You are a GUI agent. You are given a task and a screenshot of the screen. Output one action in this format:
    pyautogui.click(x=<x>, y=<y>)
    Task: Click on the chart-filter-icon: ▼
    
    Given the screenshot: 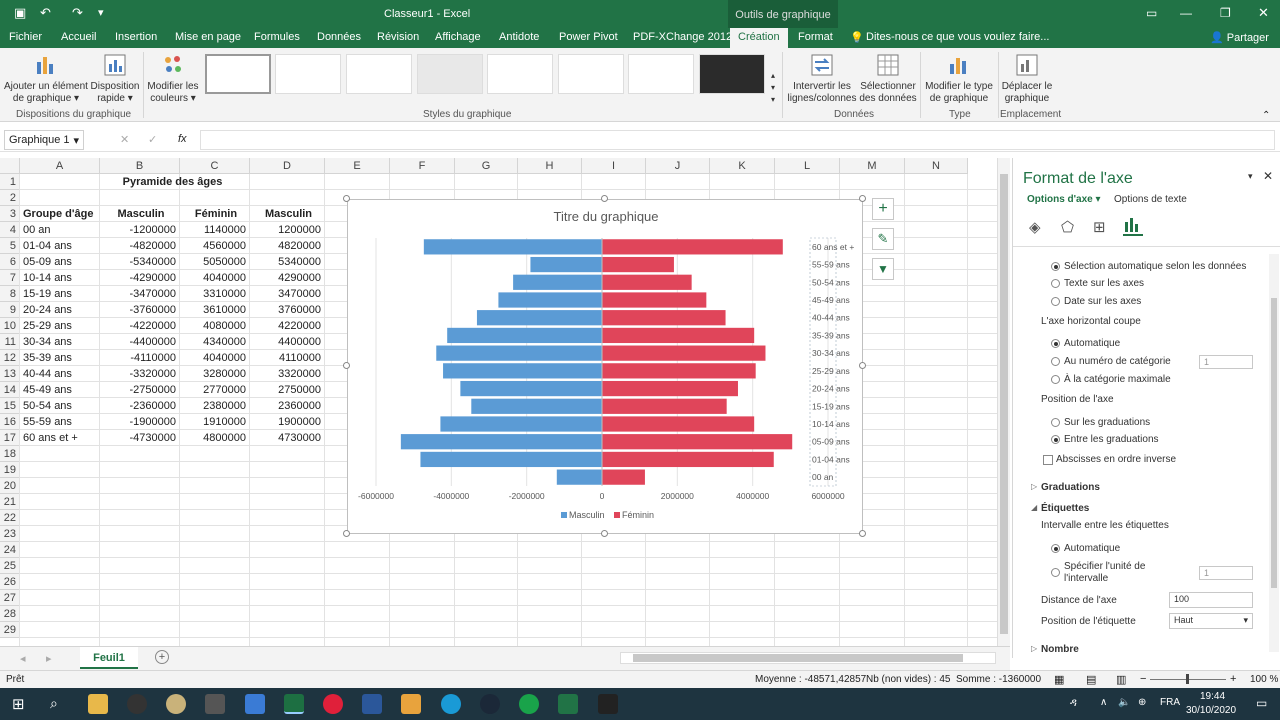 What is the action you would take?
    pyautogui.click(x=883, y=269)
    